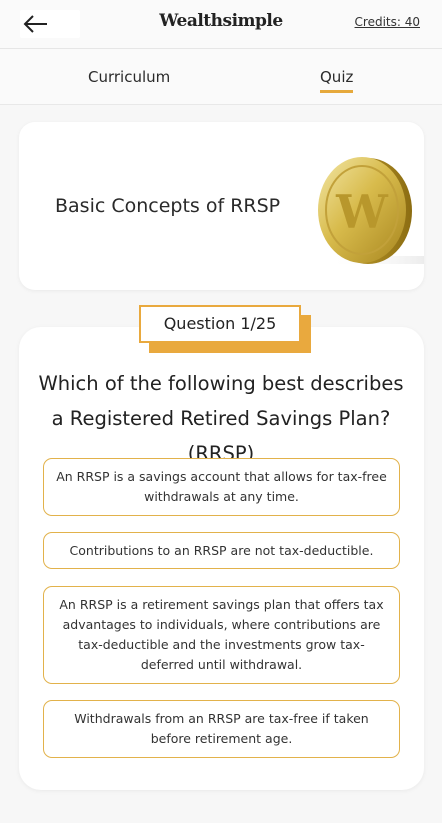 This screenshot has width=442, height=823. I want to click on credits-link: Credits: 40, so click(387, 22).